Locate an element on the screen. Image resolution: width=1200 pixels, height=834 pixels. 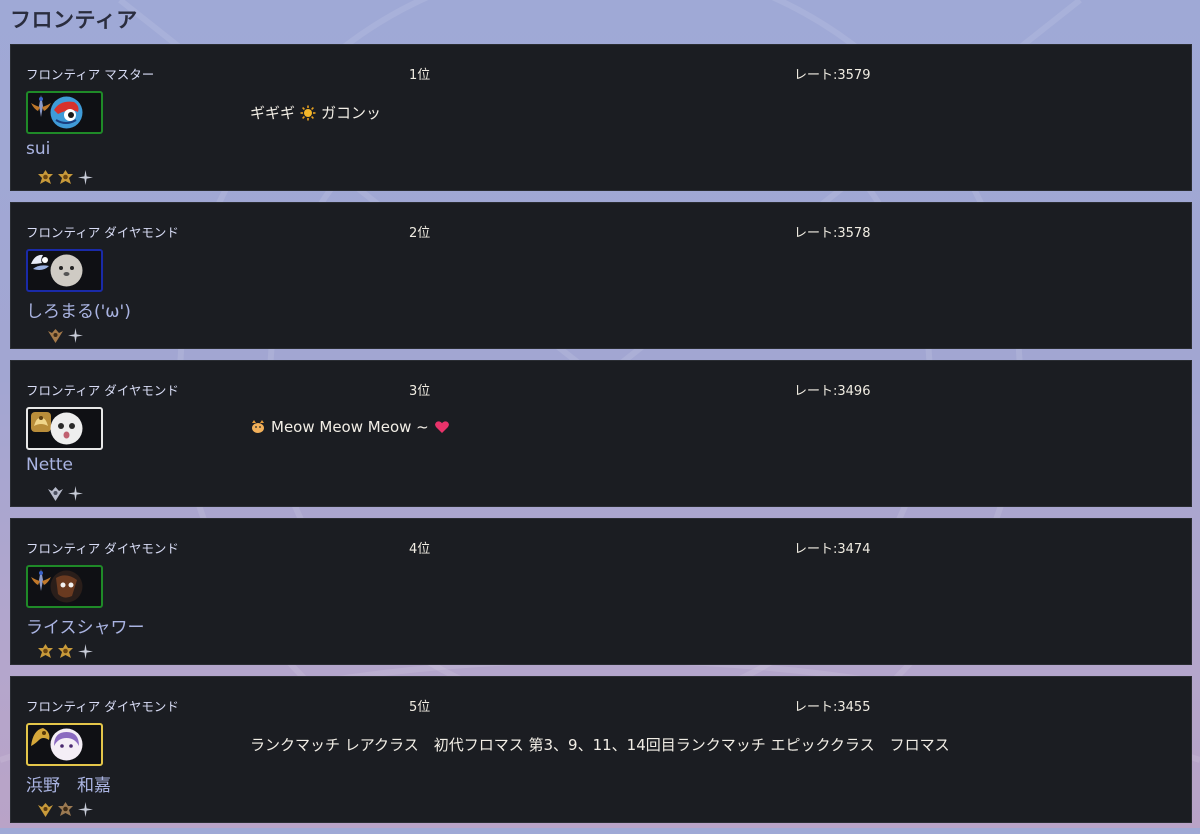
gold-wing-badge-icon is located at coordinates (45, 810).